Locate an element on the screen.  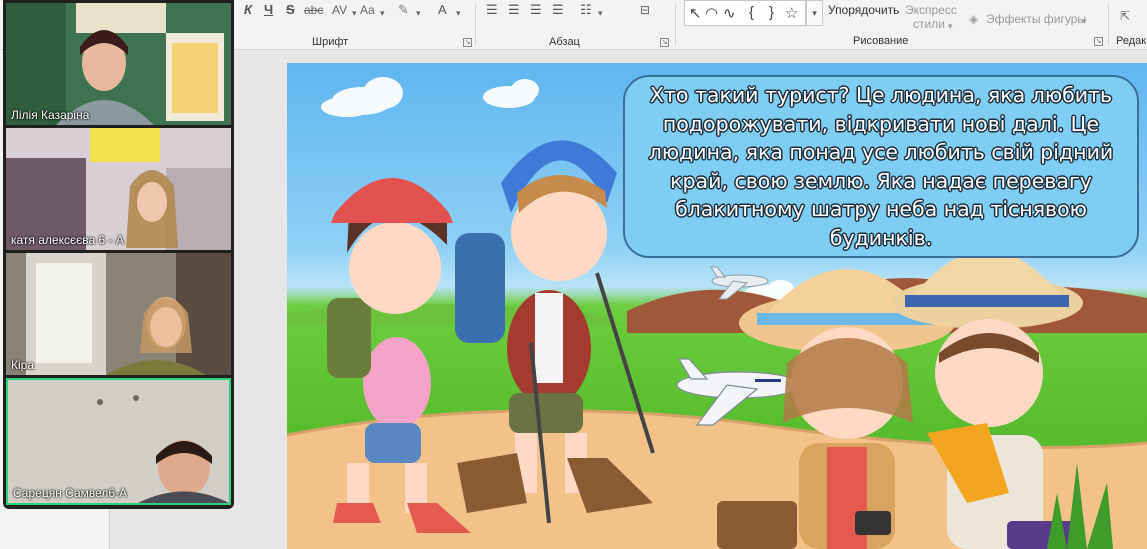
brace-right-shape-icon: } is located at coordinates (771, 12).